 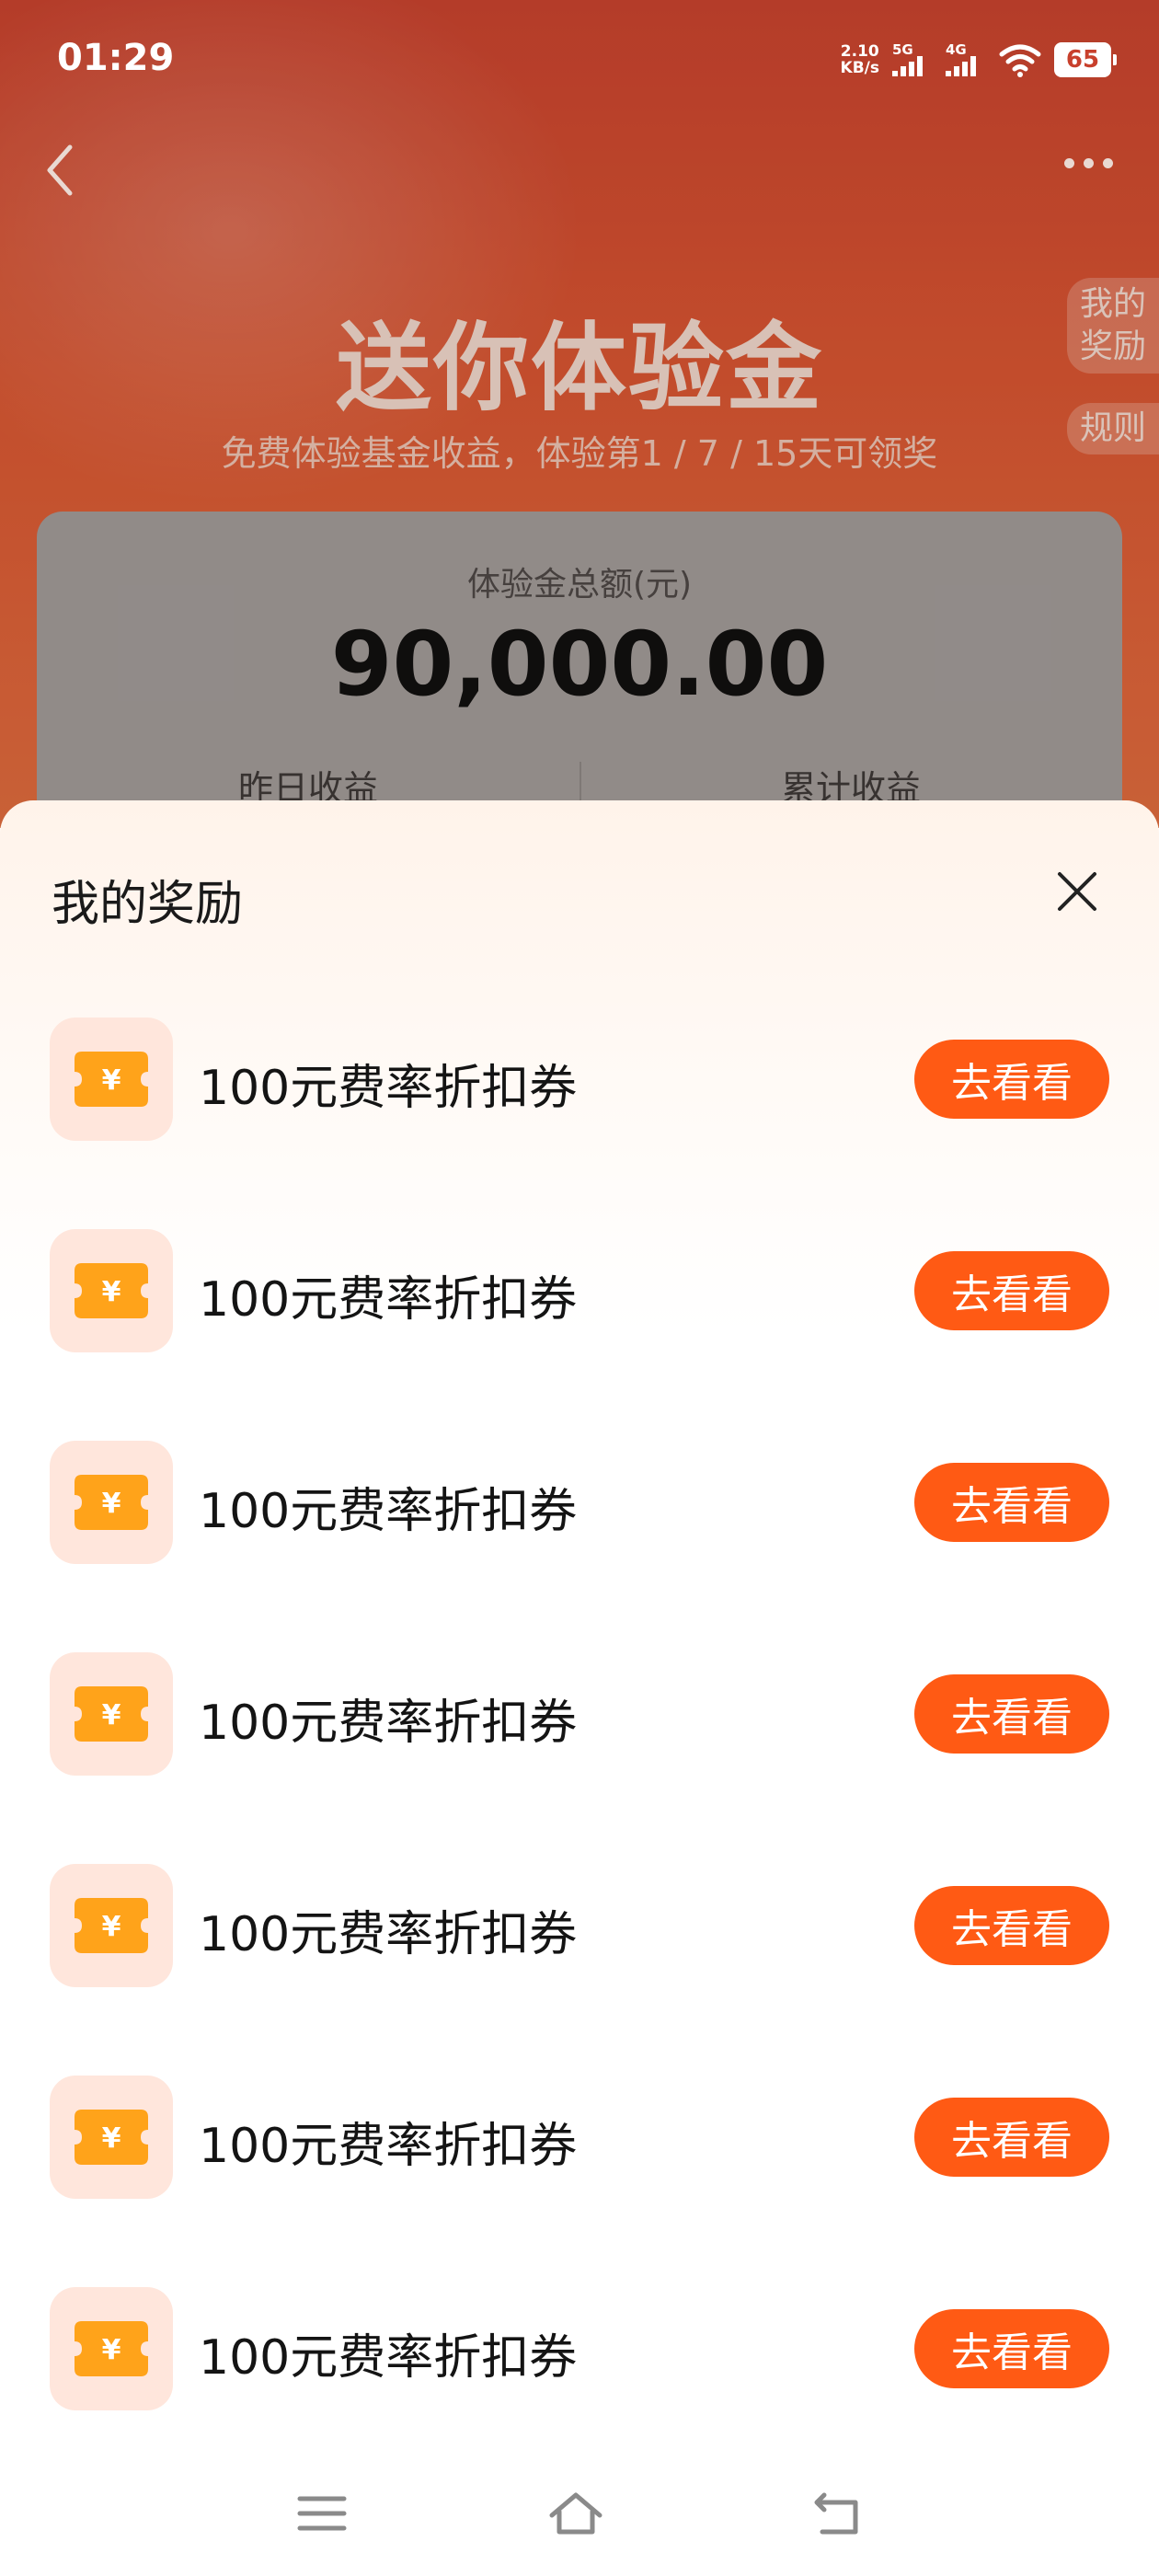 What do you see at coordinates (859, 68) in the screenshot?
I see `network-speed-unit: KB/s` at bounding box center [859, 68].